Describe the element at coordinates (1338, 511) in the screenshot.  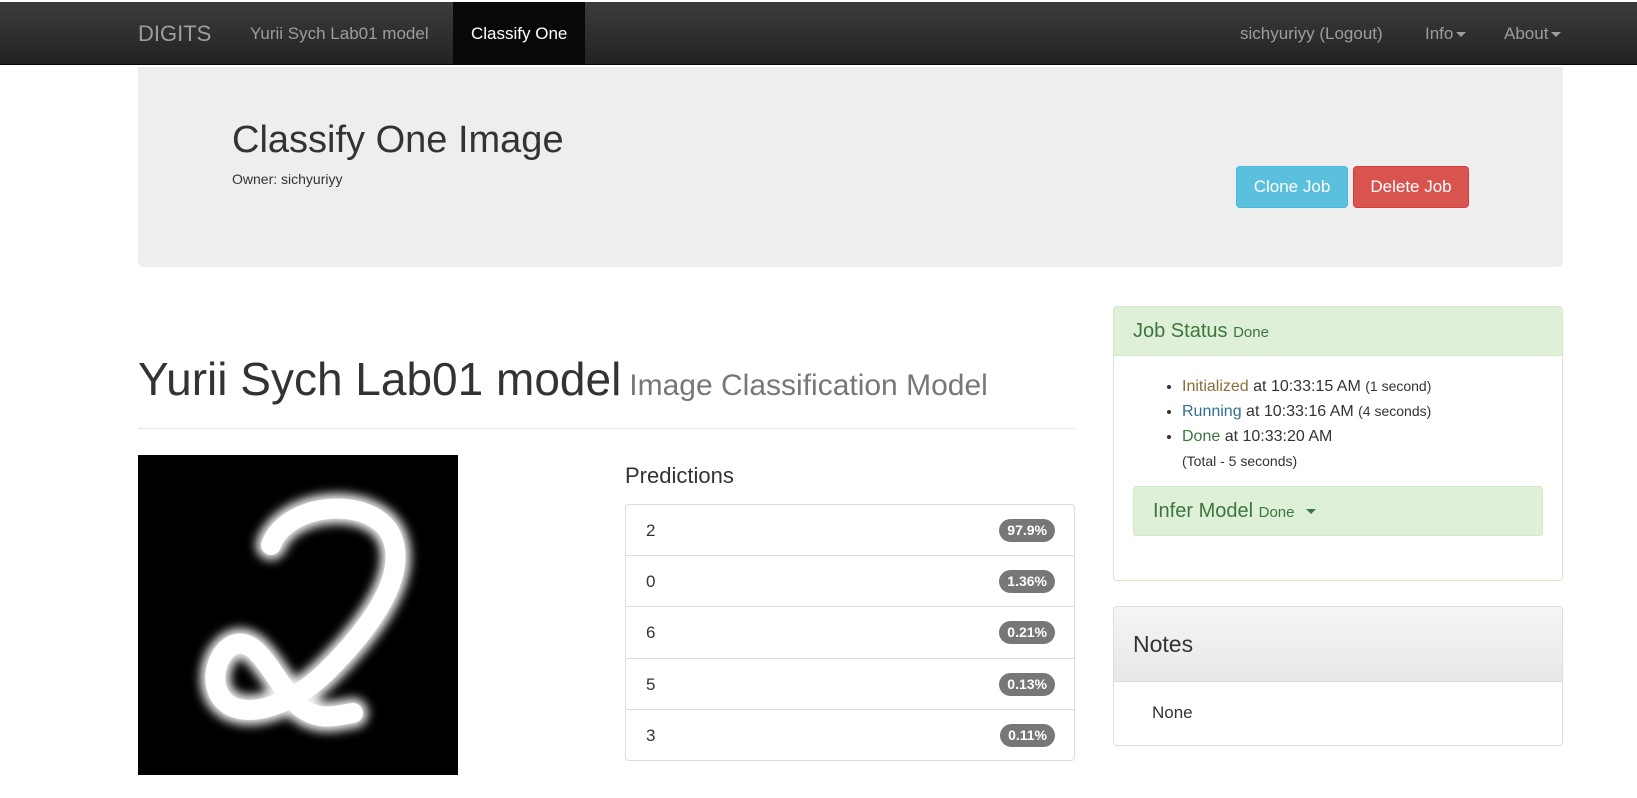
I see `infer-model-toggle: Infer Model Done` at that location.